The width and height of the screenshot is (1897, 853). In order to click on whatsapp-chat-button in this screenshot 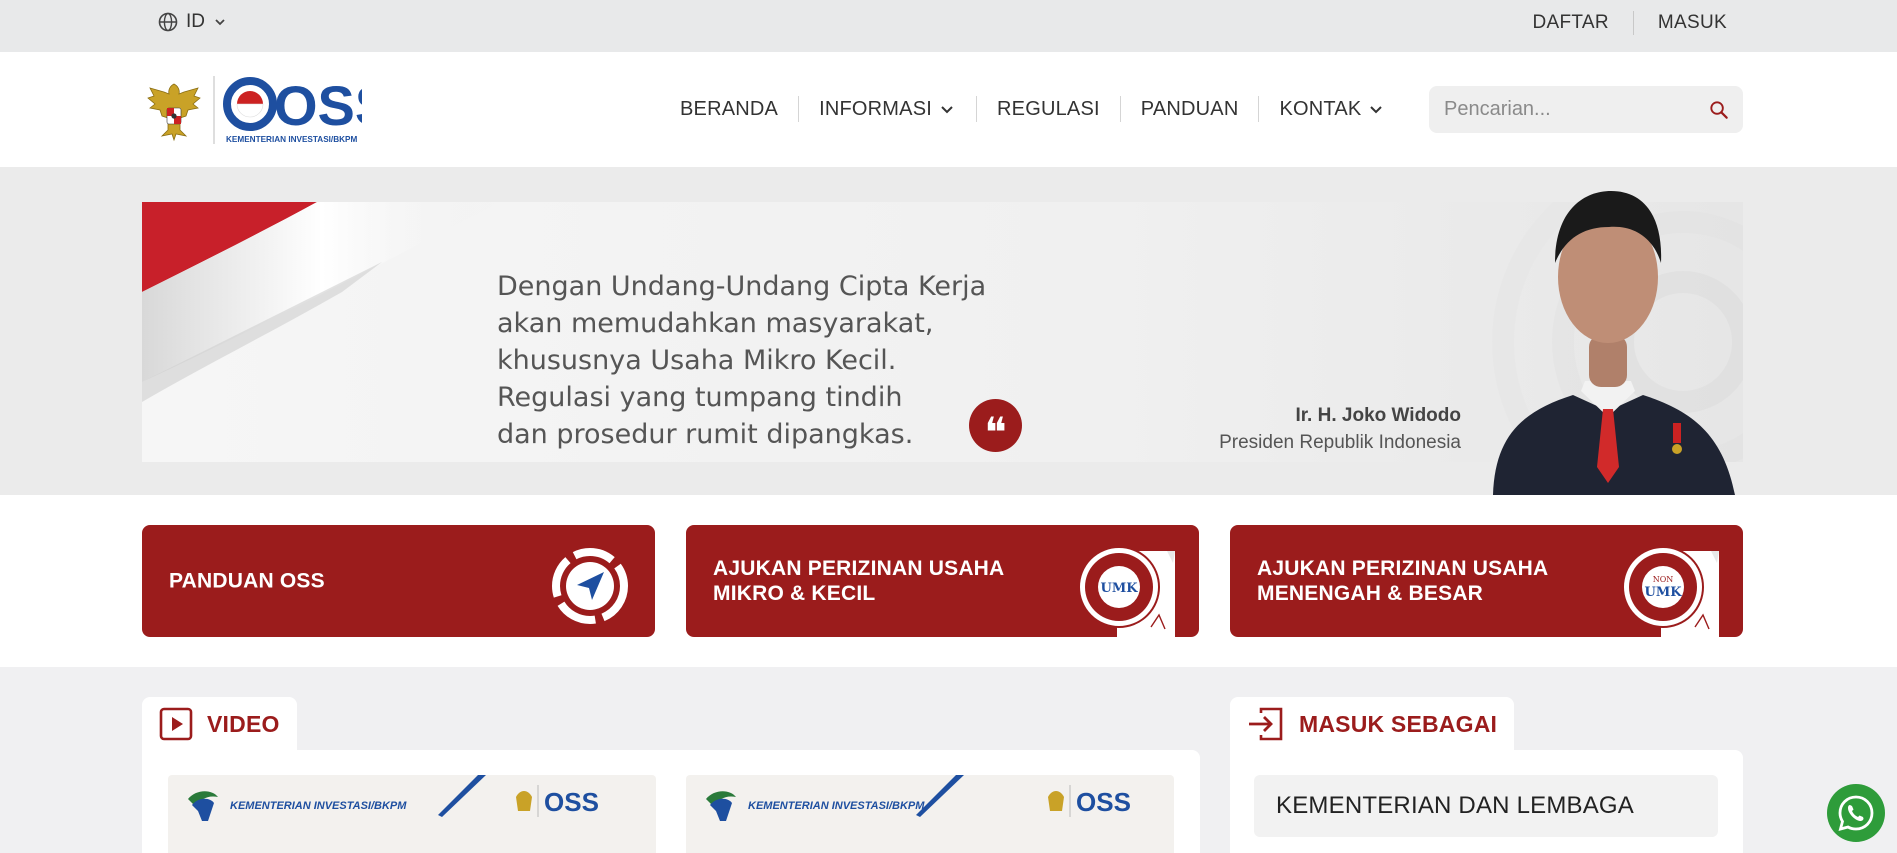, I will do `click(1856, 813)`.